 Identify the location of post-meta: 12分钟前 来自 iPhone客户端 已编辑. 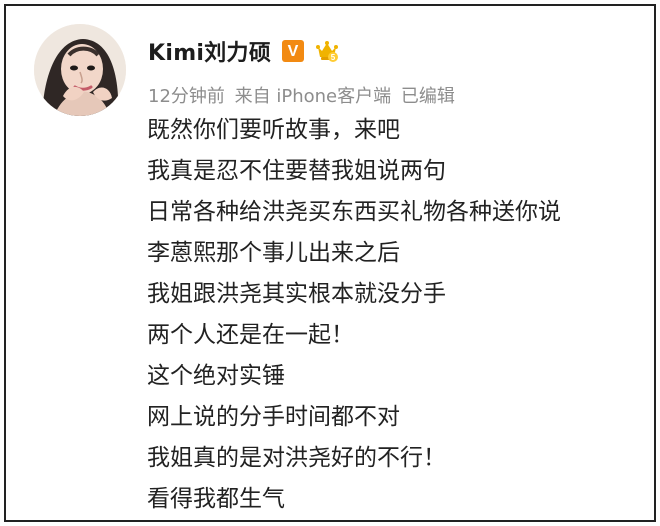
(301, 95).